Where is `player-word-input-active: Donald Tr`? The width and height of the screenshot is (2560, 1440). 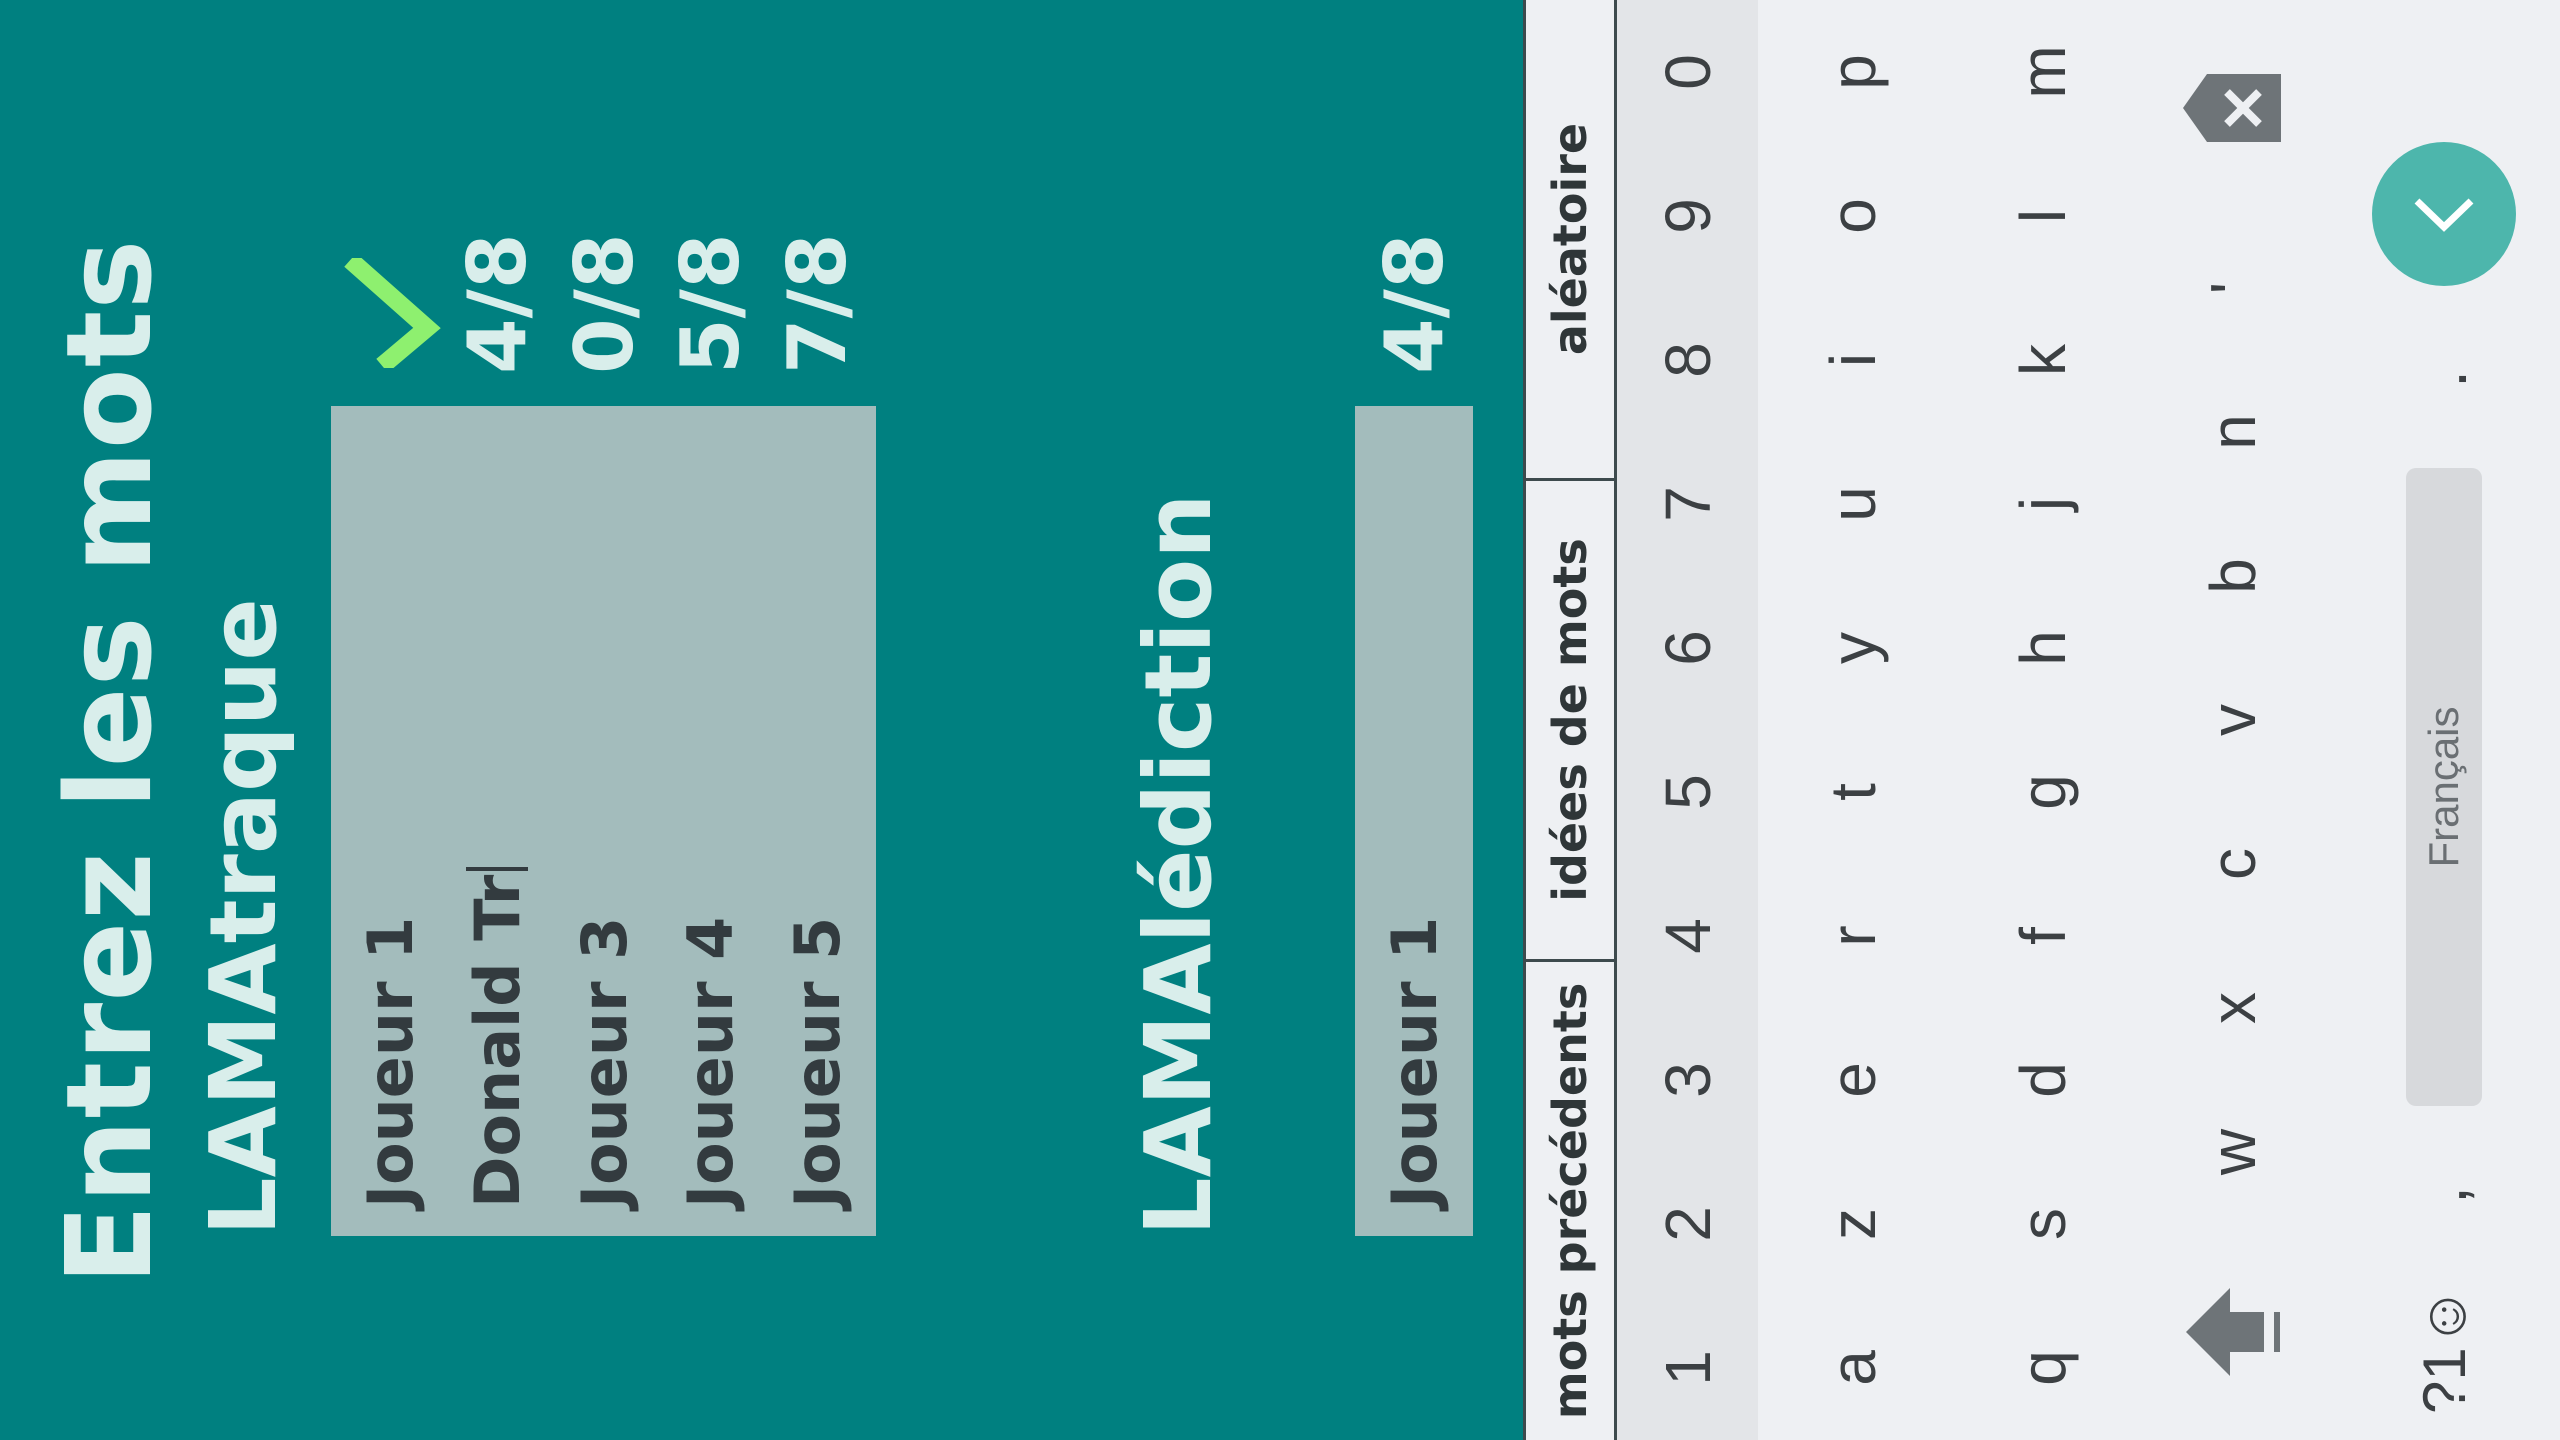
player-word-input-active: Donald Tr is located at coordinates (497, 821).